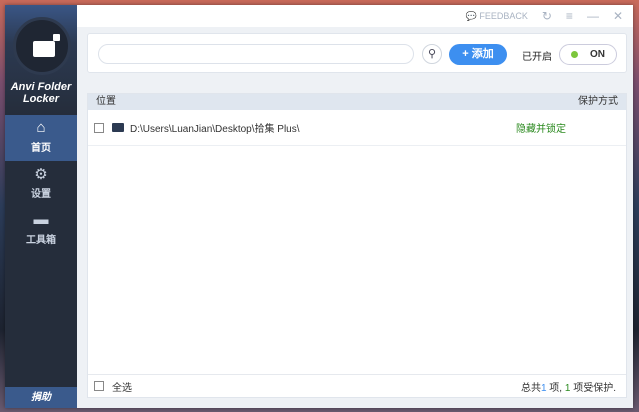 The image size is (639, 412). I want to click on status-label: 已开启, so click(537, 57).